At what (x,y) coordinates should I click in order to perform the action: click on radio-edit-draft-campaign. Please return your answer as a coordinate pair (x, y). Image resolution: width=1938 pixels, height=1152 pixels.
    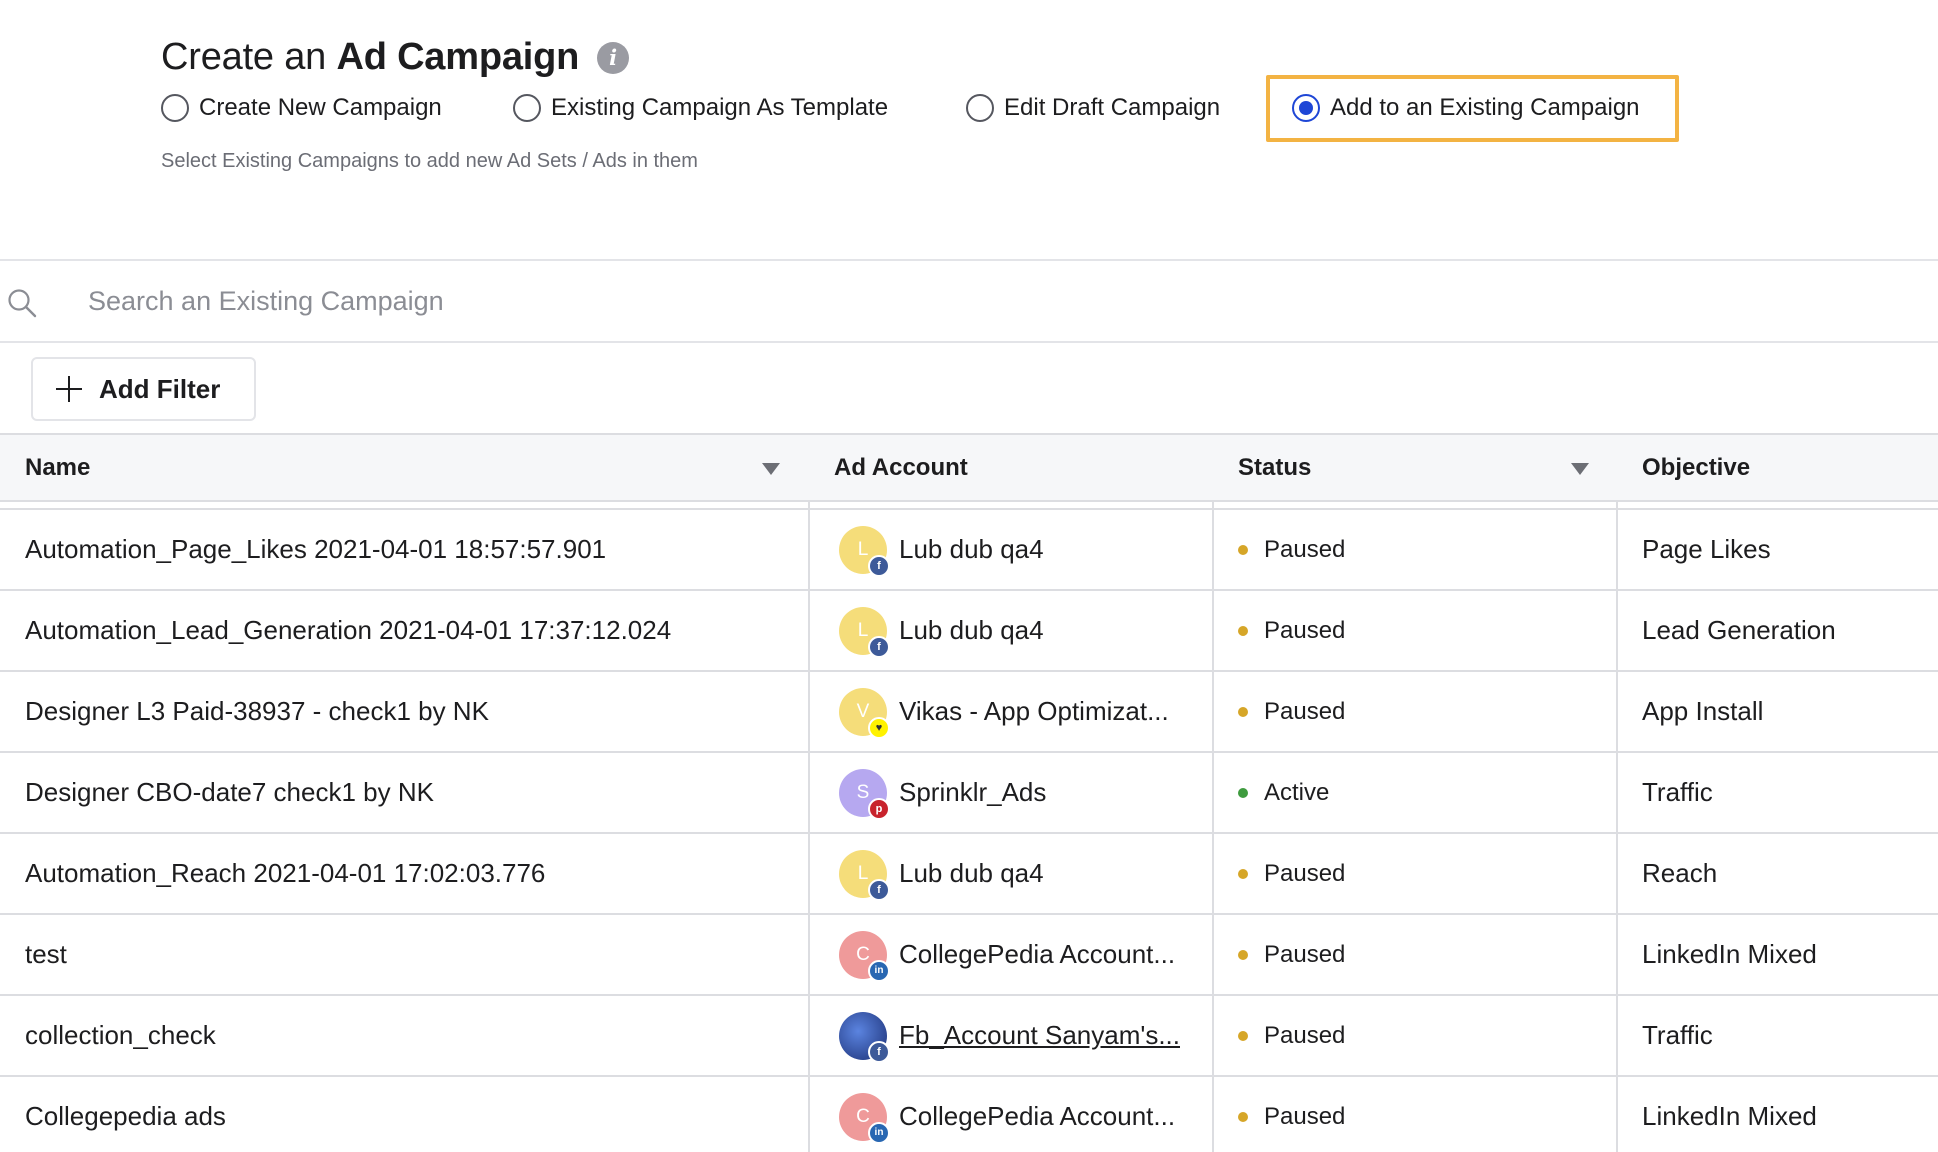
    Looking at the image, I should click on (980, 108).